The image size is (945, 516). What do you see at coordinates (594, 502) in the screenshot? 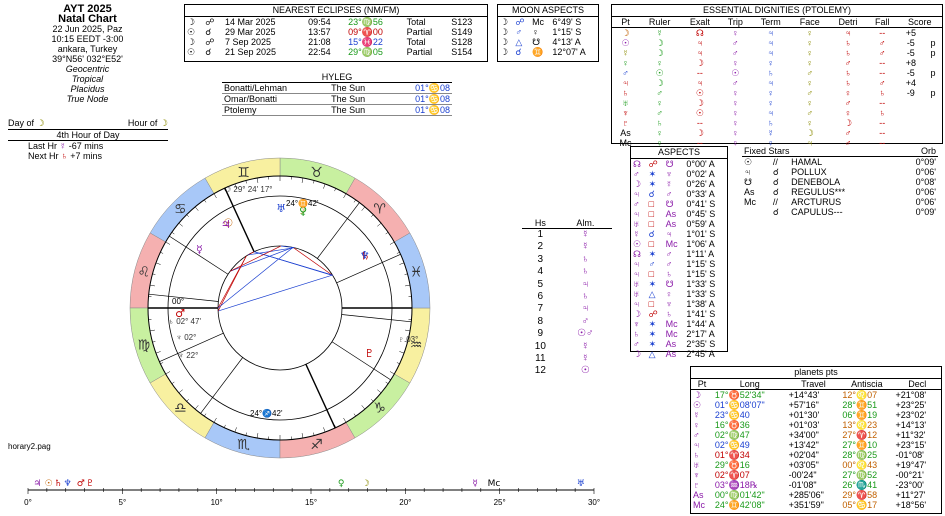
I see `timeline-label: 30°` at bounding box center [594, 502].